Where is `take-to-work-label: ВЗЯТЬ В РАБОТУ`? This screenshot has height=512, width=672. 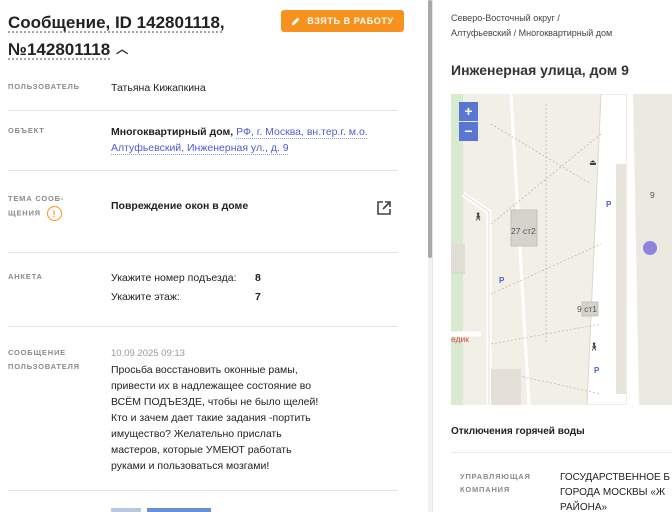 take-to-work-label: ВЗЯТЬ В РАБОТУ is located at coordinates (350, 21).